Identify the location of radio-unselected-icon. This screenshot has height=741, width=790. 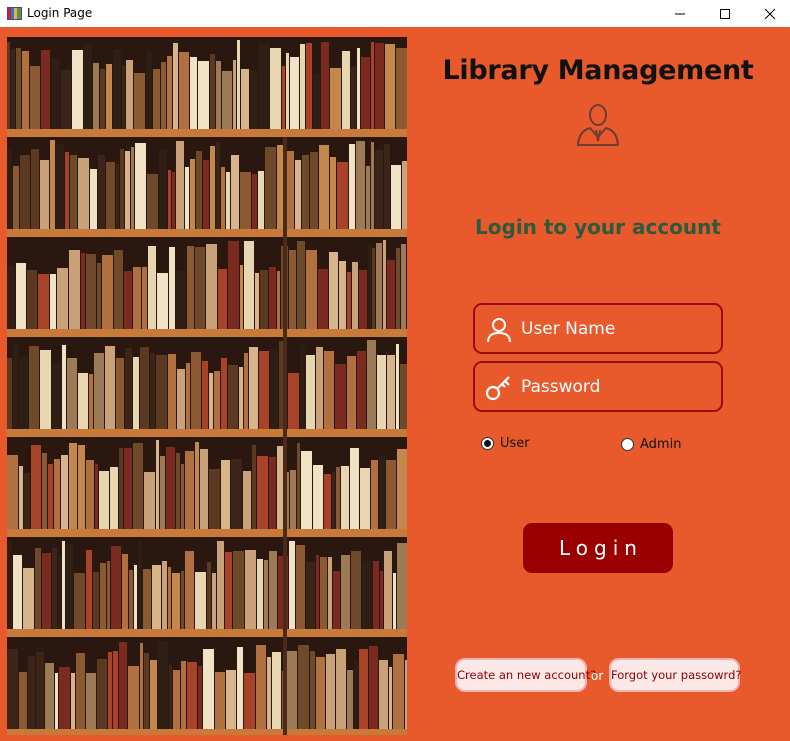
(627, 444).